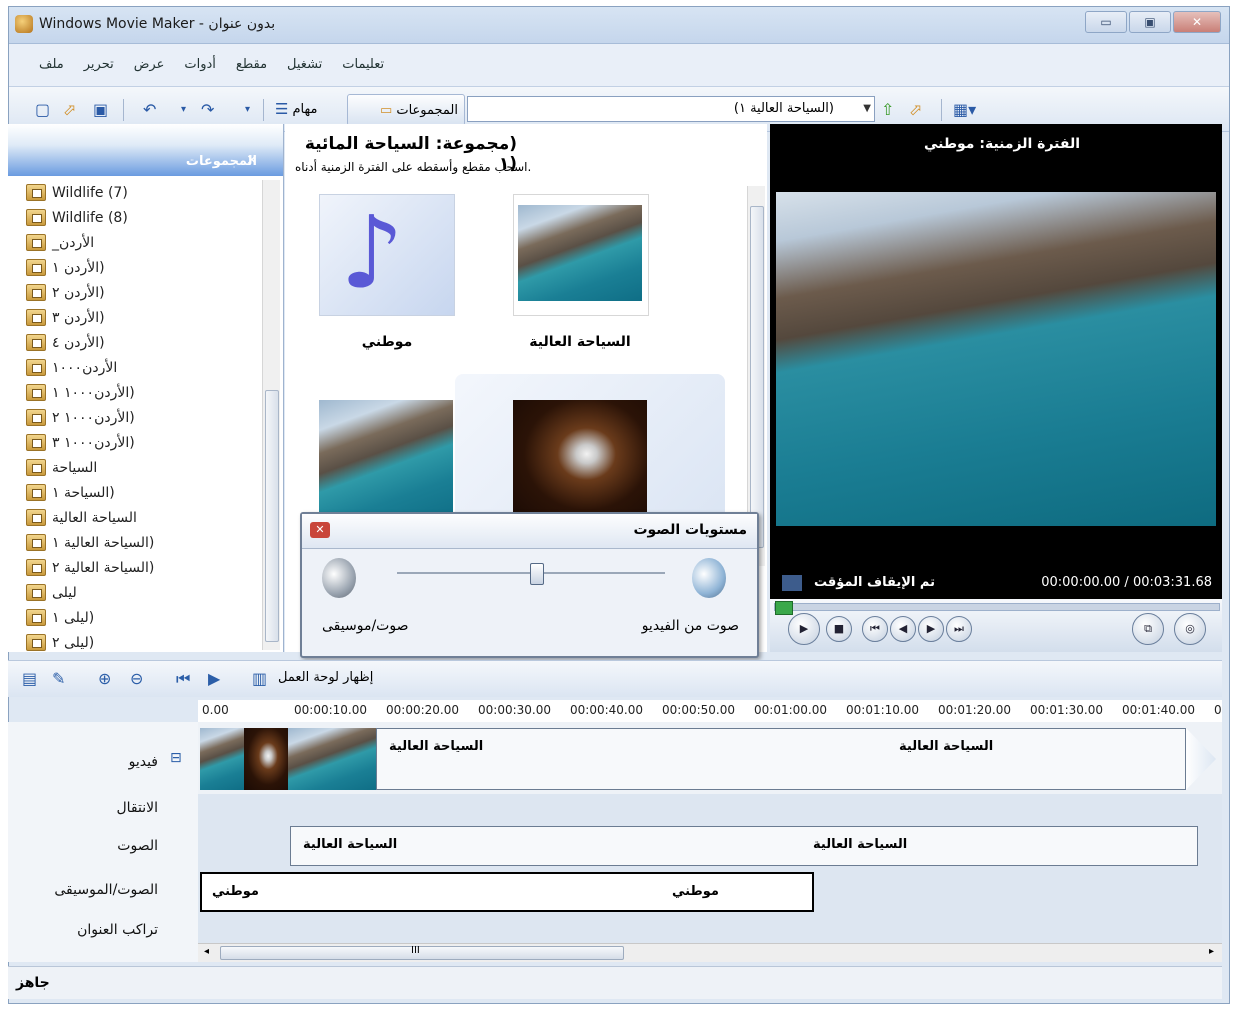 The width and height of the screenshot is (1238, 1009). Describe the element at coordinates (1106, 22) in the screenshot. I see `minimize-button: ▭` at that location.